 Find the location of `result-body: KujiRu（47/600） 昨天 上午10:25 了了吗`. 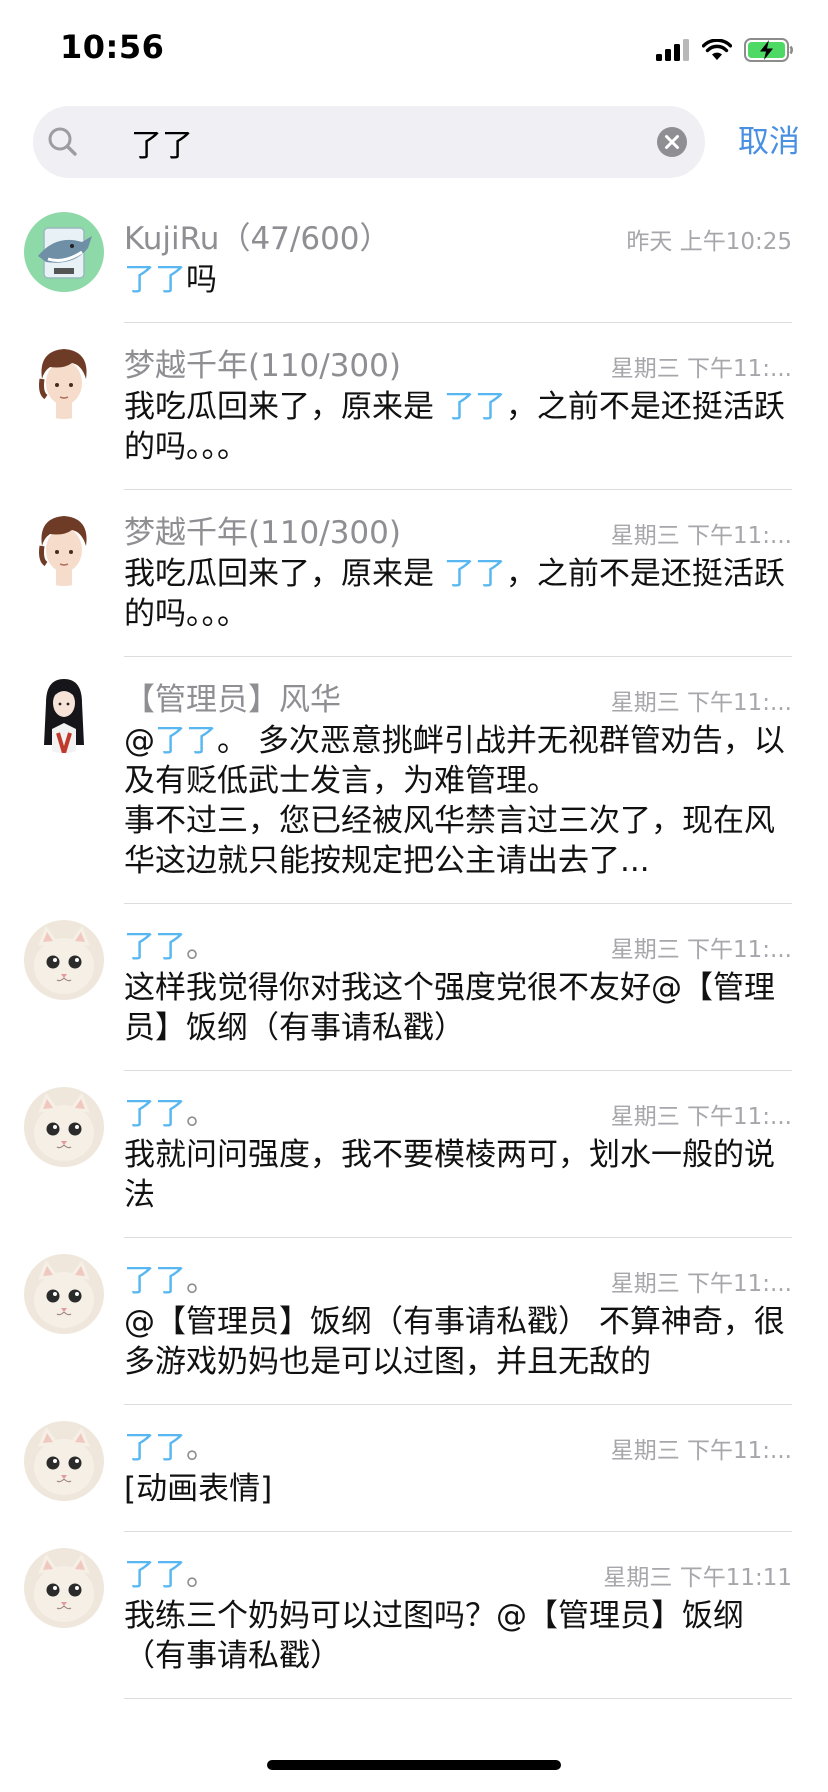

result-body: KujiRu（47/600） 昨天 上午10:25 了了吗 is located at coordinates (458, 259).